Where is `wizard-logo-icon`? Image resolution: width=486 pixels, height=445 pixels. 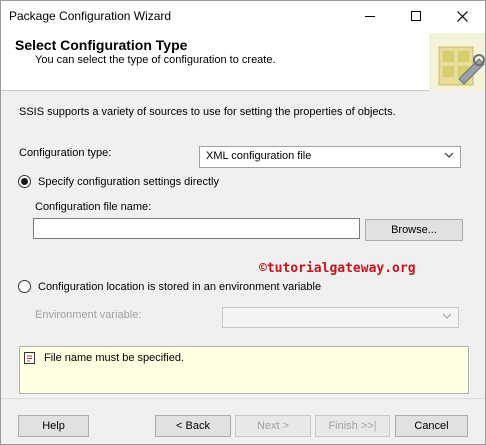
wizard-logo-icon is located at coordinates (457, 62).